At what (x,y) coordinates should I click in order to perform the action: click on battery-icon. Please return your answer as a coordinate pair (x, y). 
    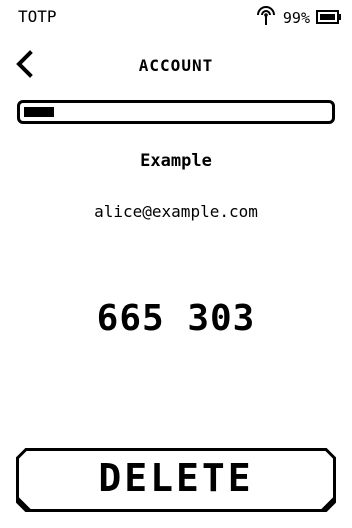
    Looking at the image, I should click on (329, 18).